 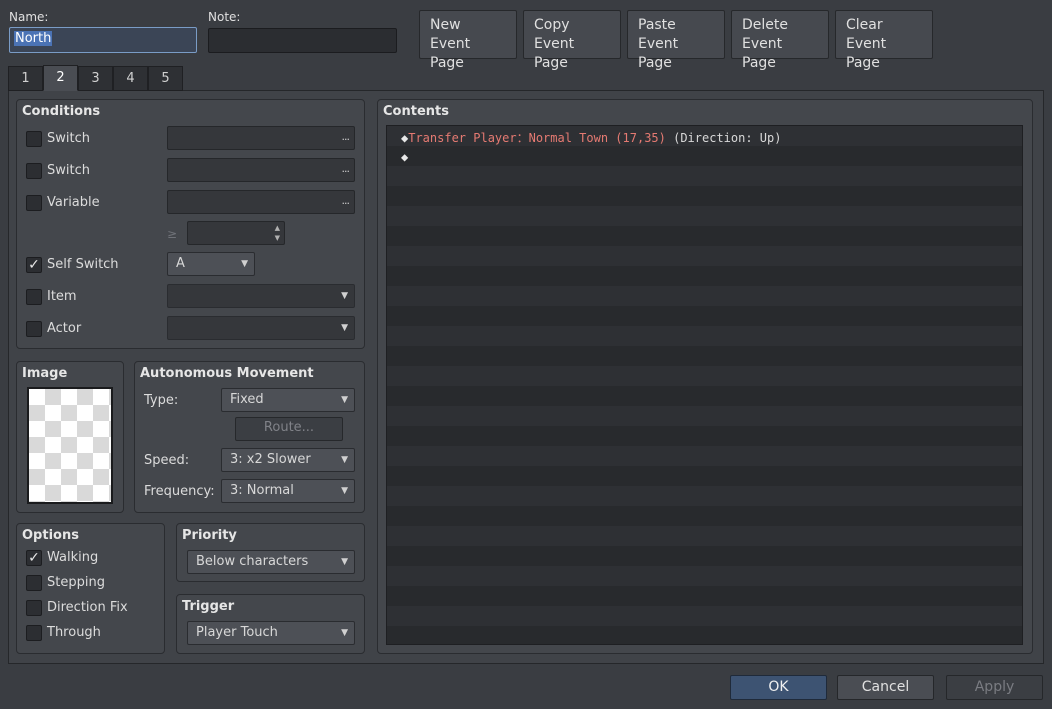 I want to click on item-select: ▼, so click(x=261, y=296).